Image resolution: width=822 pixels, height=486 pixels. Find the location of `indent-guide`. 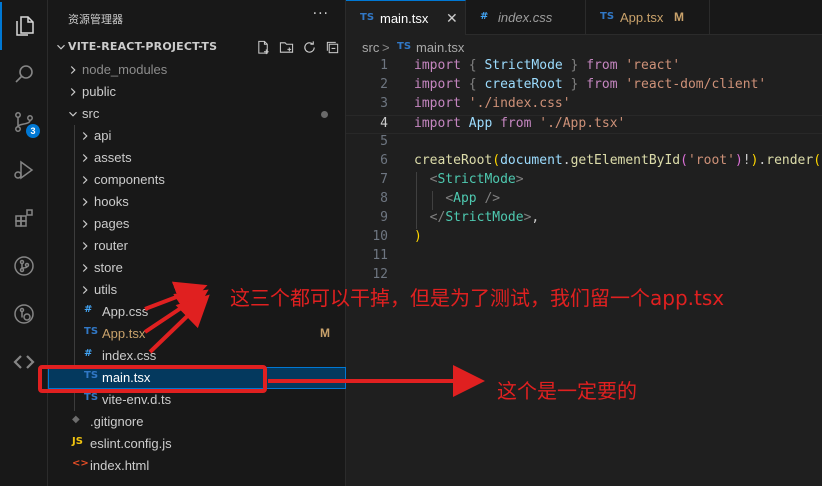

indent-guide is located at coordinates (432, 200).